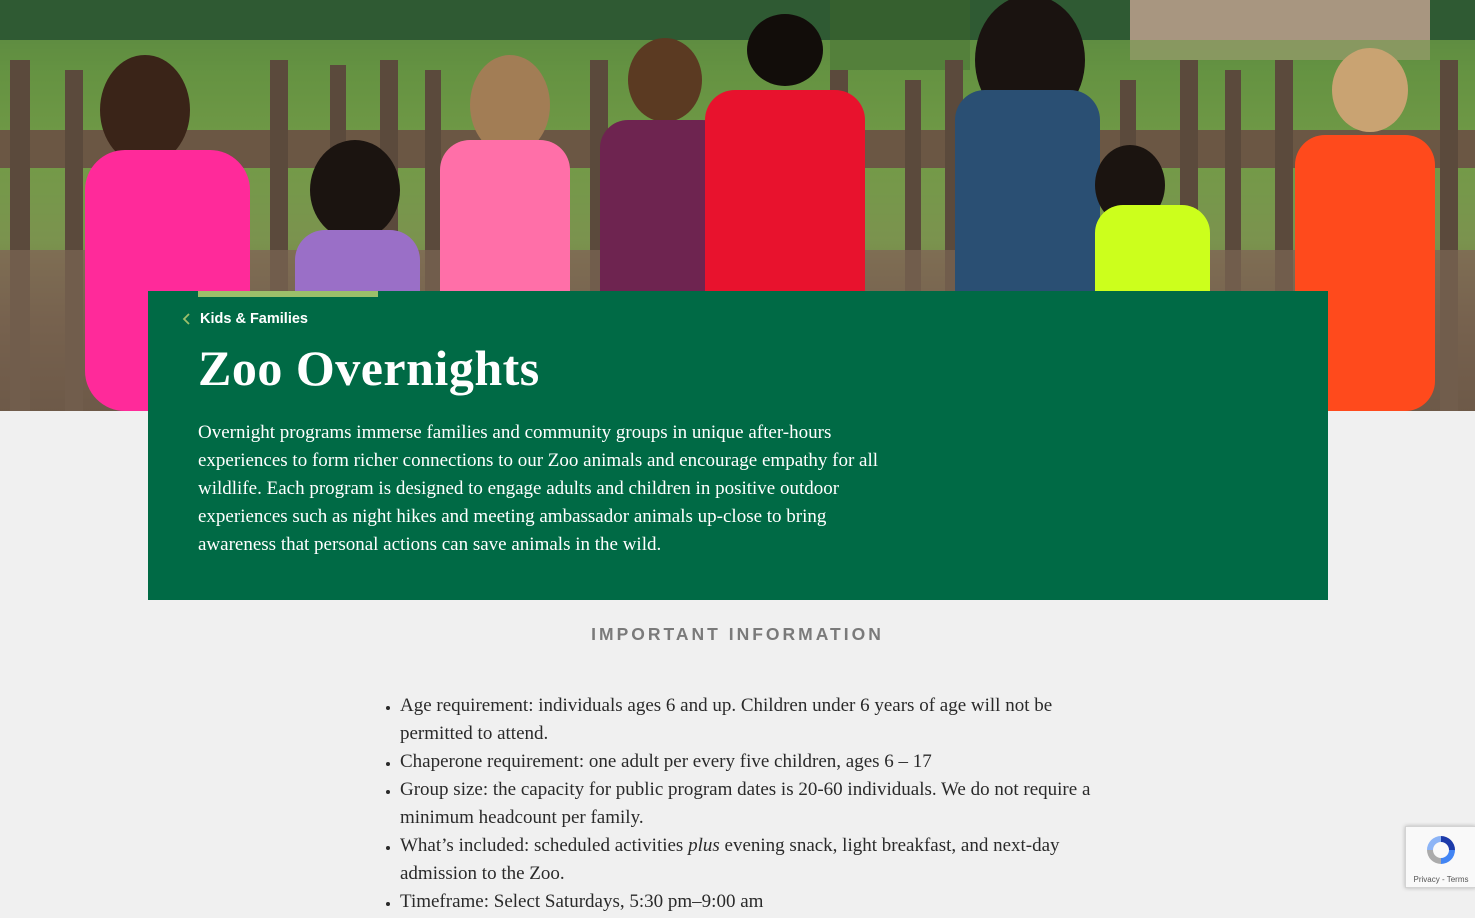 This screenshot has height=918, width=1475. What do you see at coordinates (737, 634) in the screenshot?
I see `important-information-heading: IMPORTANT INFORMATION` at bounding box center [737, 634].